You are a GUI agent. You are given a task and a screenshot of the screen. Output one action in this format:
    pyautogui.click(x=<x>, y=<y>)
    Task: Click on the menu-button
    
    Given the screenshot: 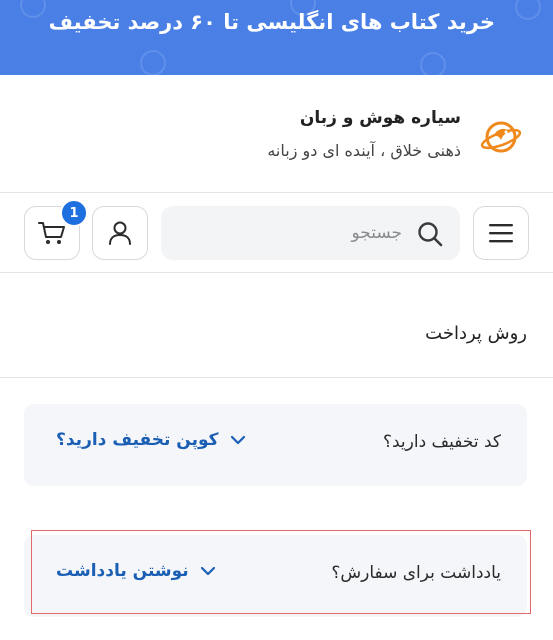 What is the action you would take?
    pyautogui.click(x=501, y=233)
    